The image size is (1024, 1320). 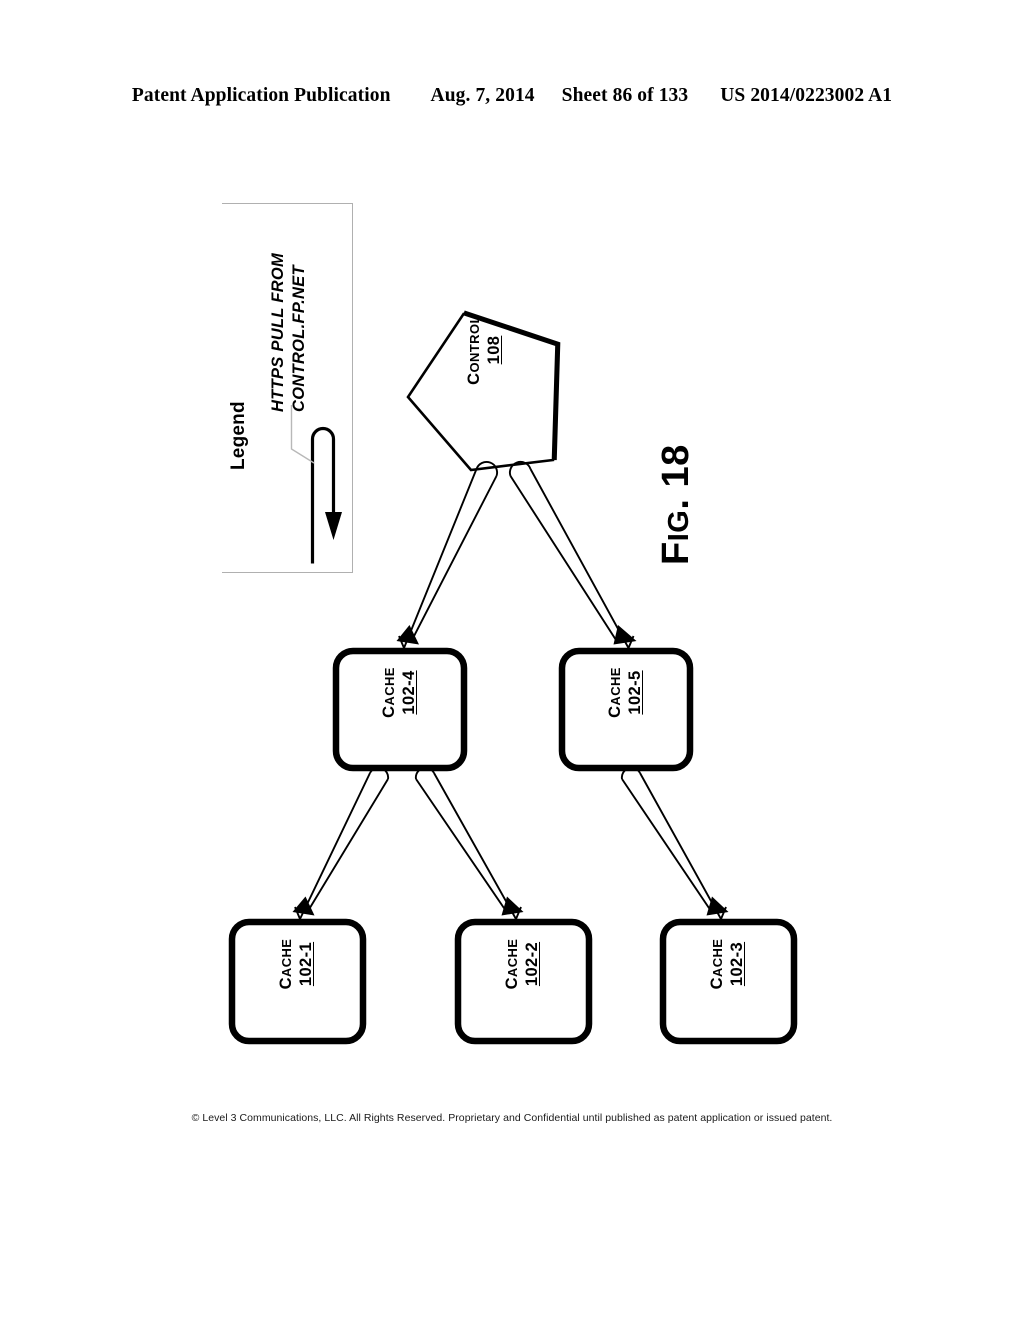 I want to click on figure-number-text: FIG. 18, so click(x=676, y=504).